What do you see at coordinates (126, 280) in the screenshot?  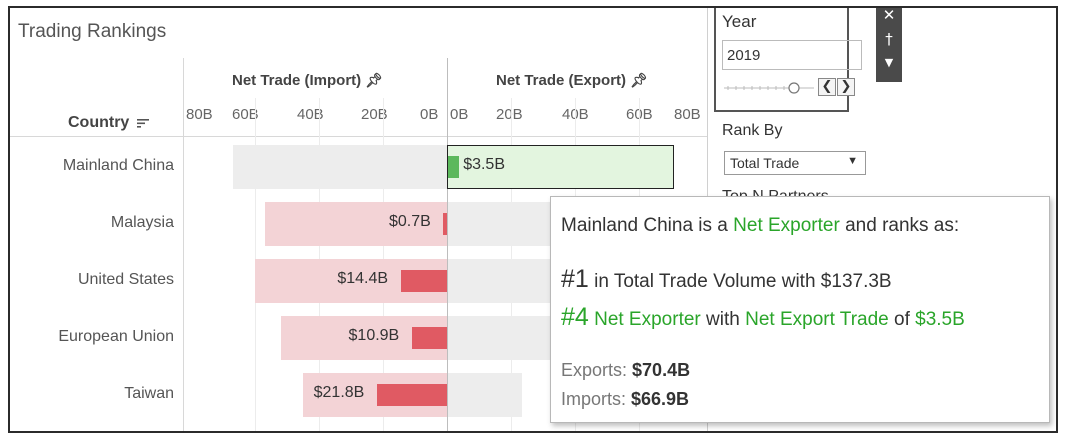 I see `country-label: United States` at bounding box center [126, 280].